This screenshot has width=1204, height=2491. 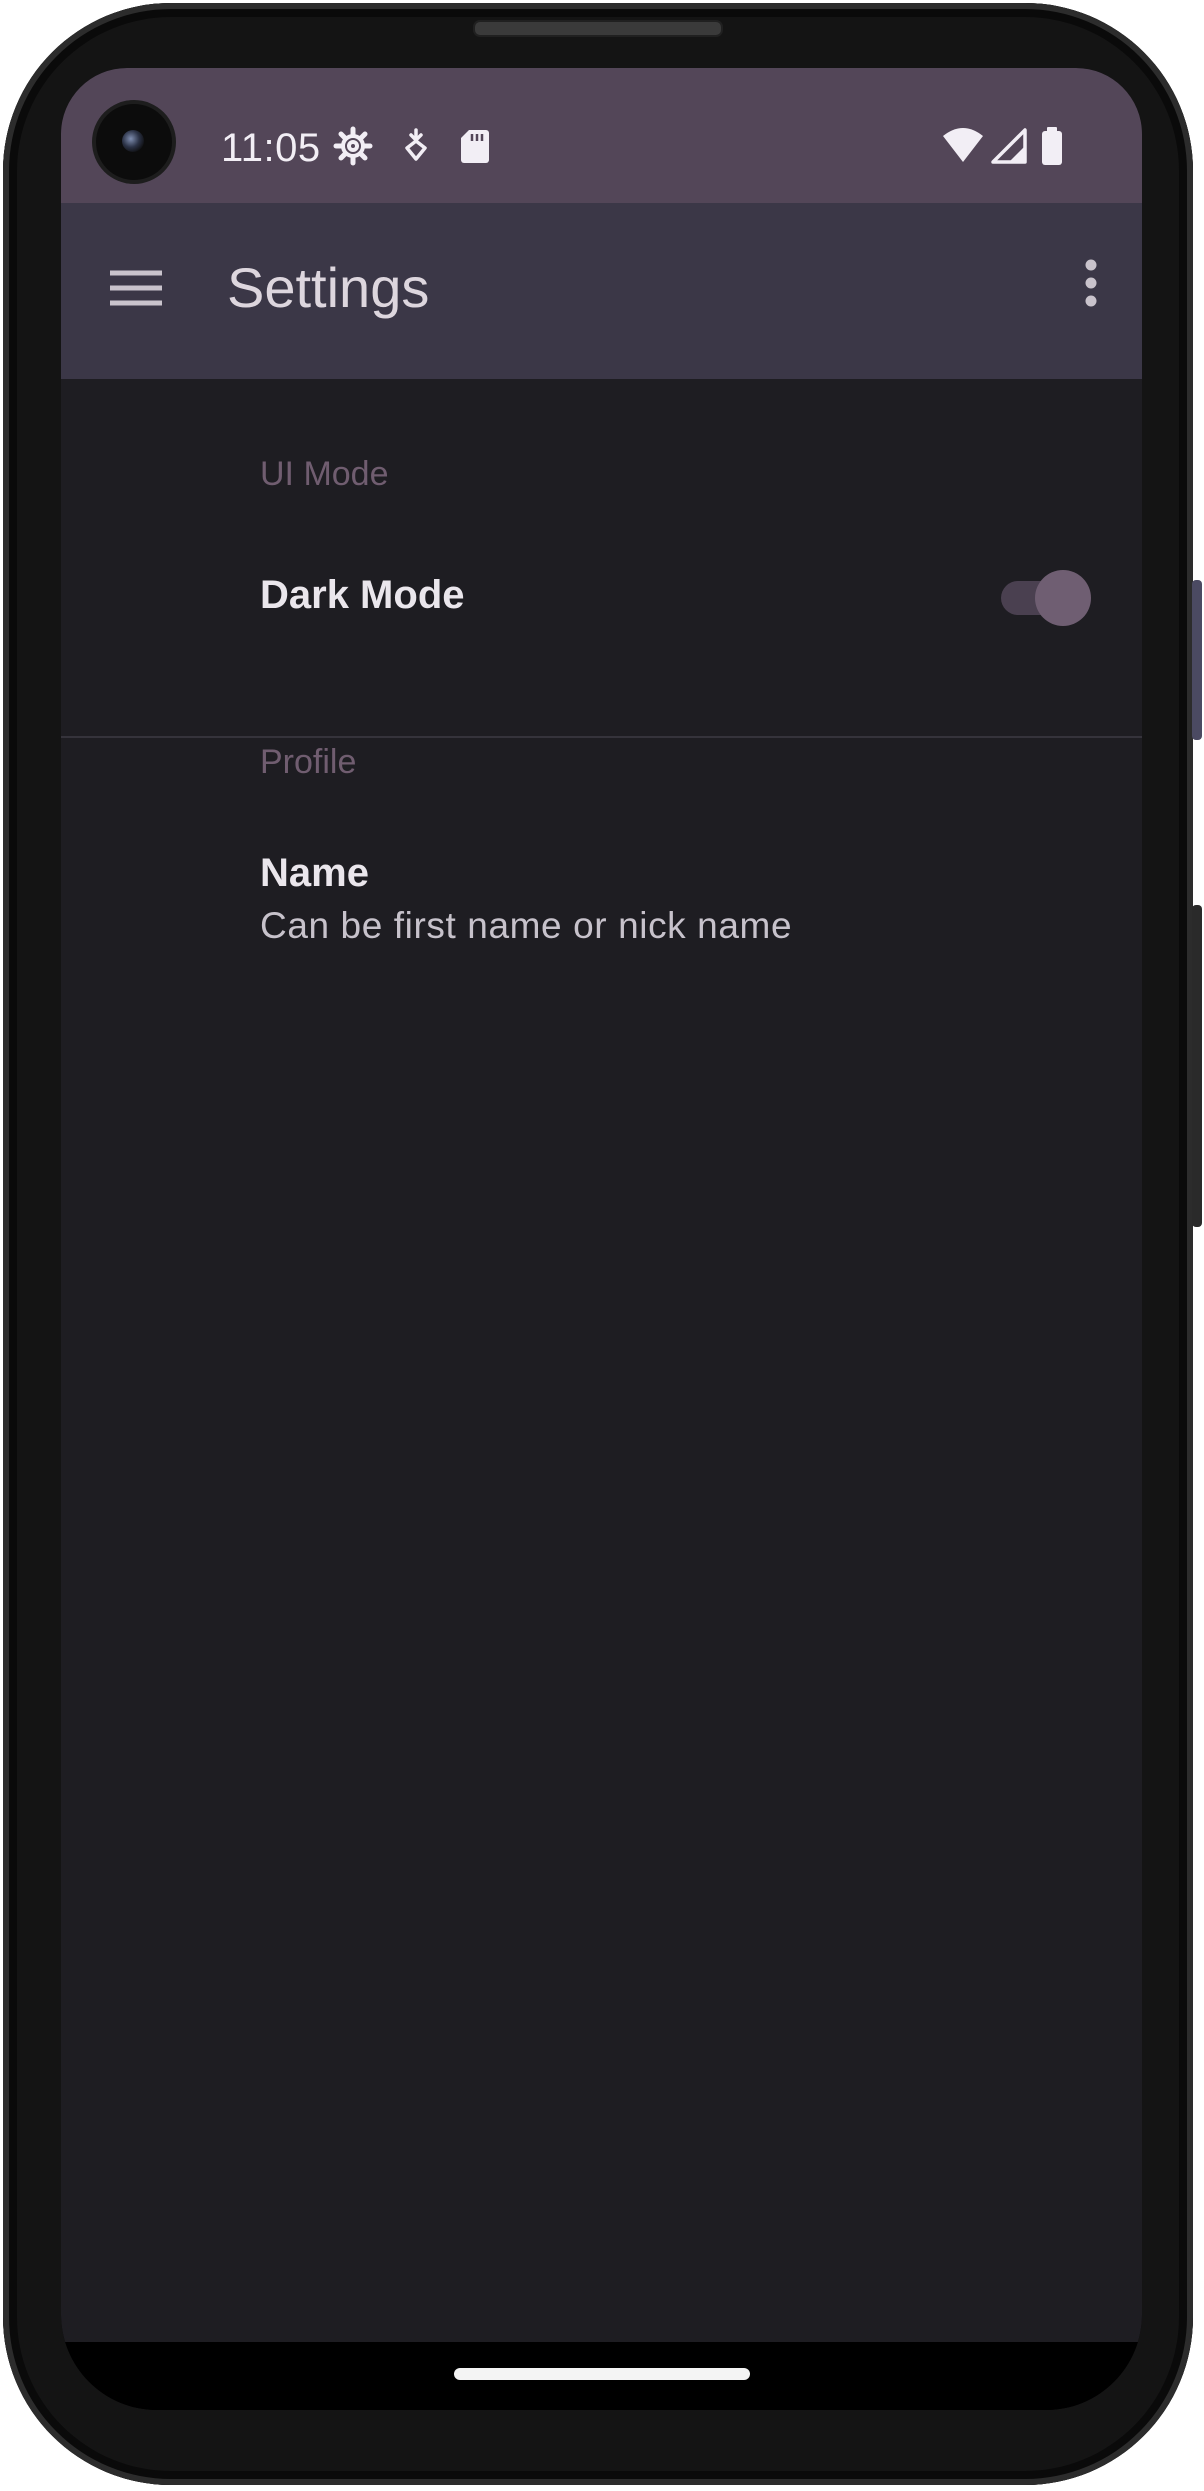 I want to click on name-summary: Can be first name or nick name, so click(x=526, y=925).